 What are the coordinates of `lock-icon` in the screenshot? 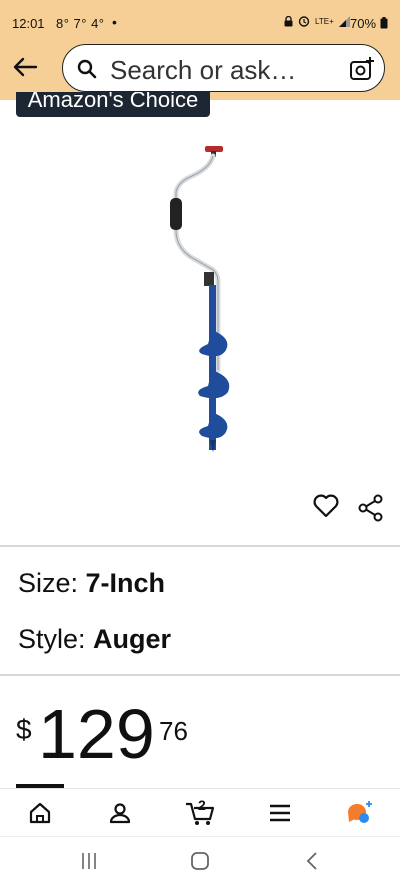 It's located at (288, 20).